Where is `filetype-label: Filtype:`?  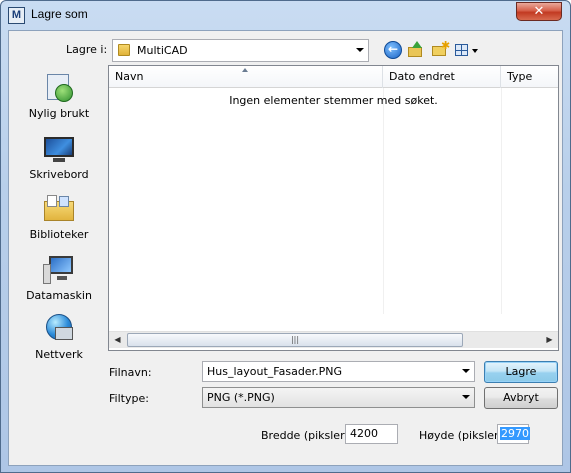 filetype-label: Filtype: is located at coordinates (129, 398).